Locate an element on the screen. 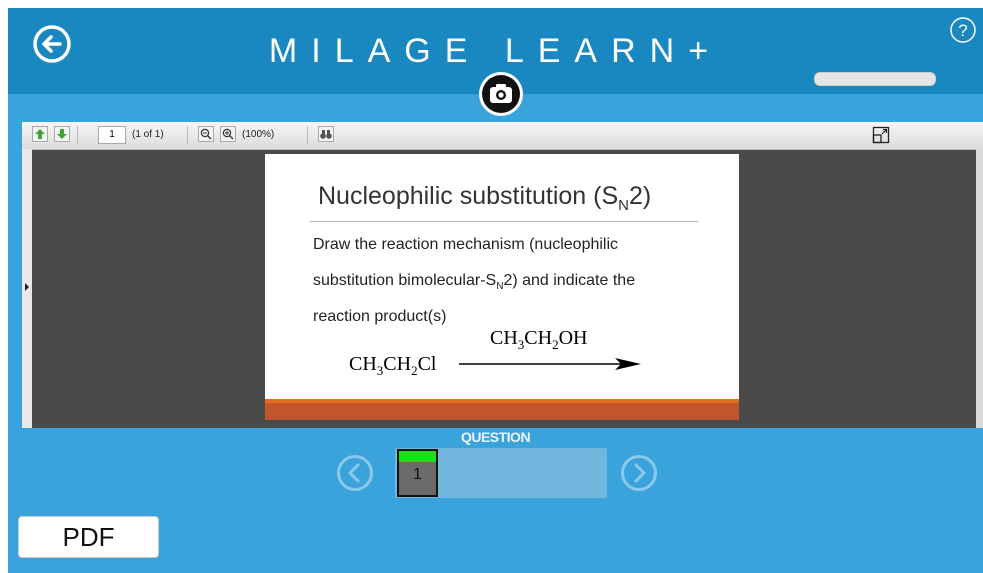 The height and width of the screenshot is (573, 983). zoom-in-button is located at coordinates (228, 134).